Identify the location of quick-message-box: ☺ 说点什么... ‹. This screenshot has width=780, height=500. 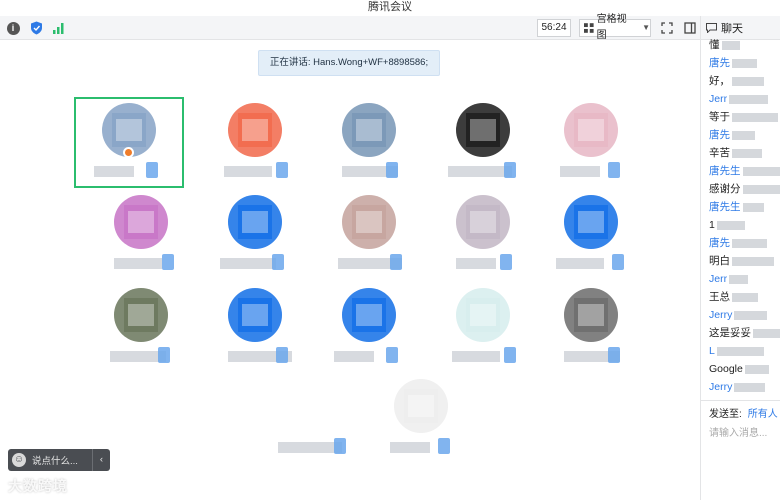
(59, 460).